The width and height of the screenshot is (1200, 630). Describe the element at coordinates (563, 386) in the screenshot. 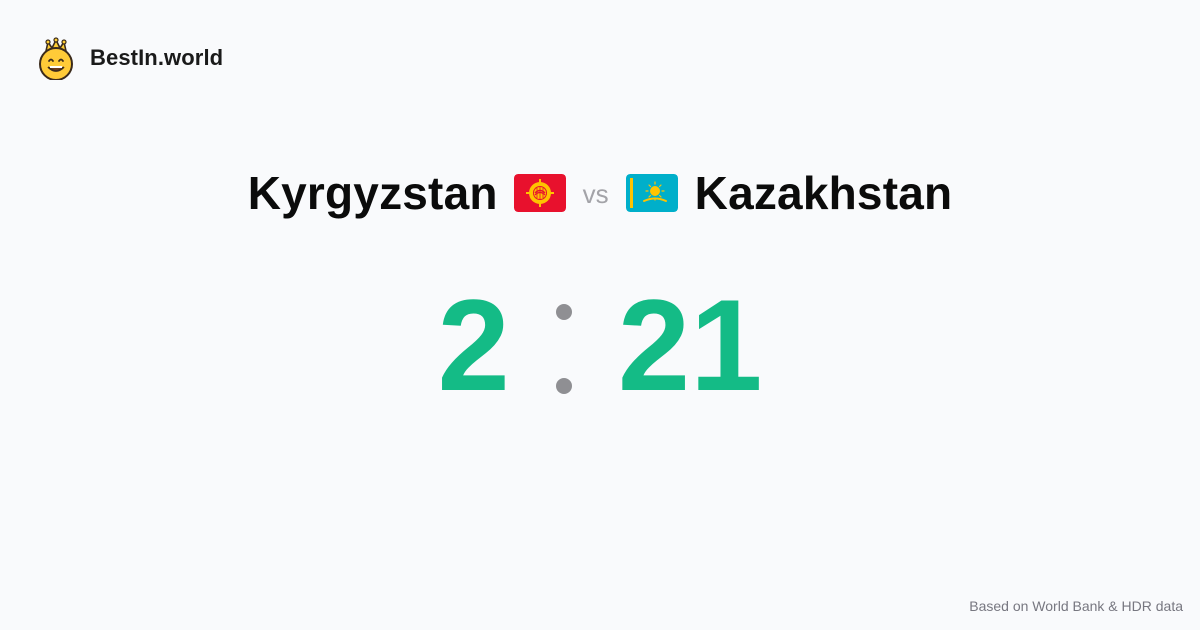

I see `separator-dot-bottom` at that location.